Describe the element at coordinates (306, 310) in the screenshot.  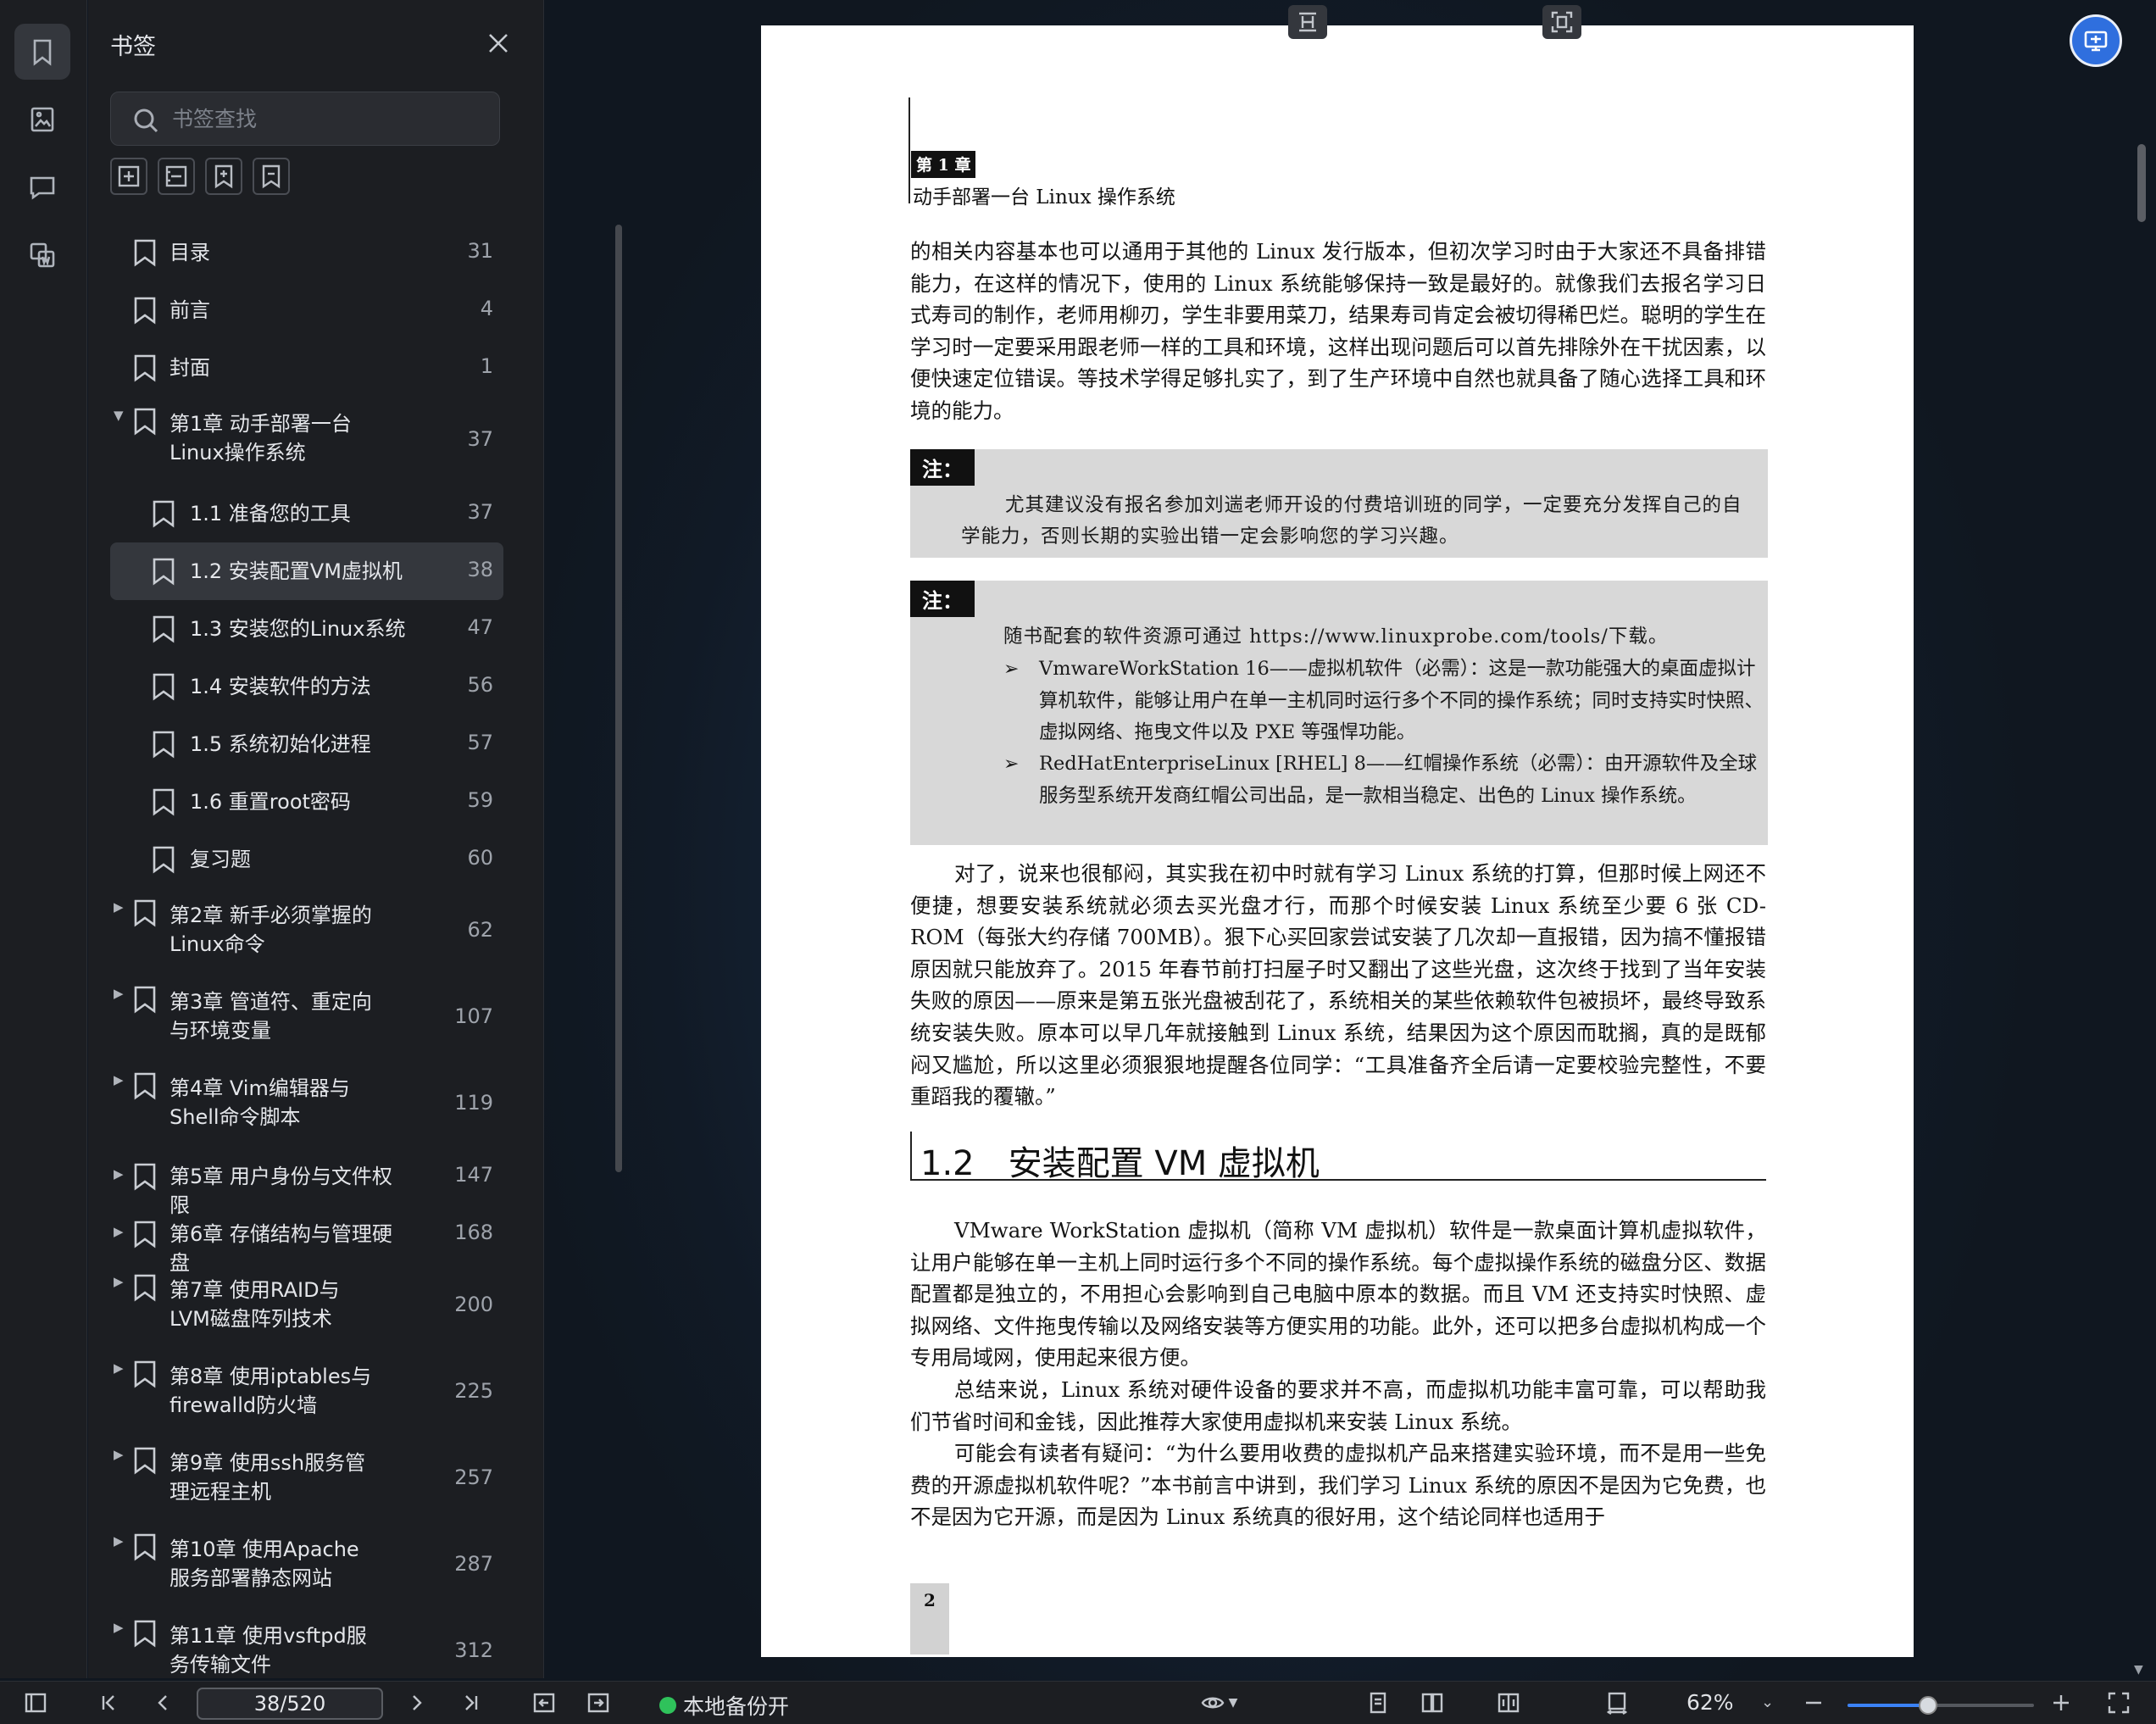
I see `bookmark-item: 前言 4` at that location.